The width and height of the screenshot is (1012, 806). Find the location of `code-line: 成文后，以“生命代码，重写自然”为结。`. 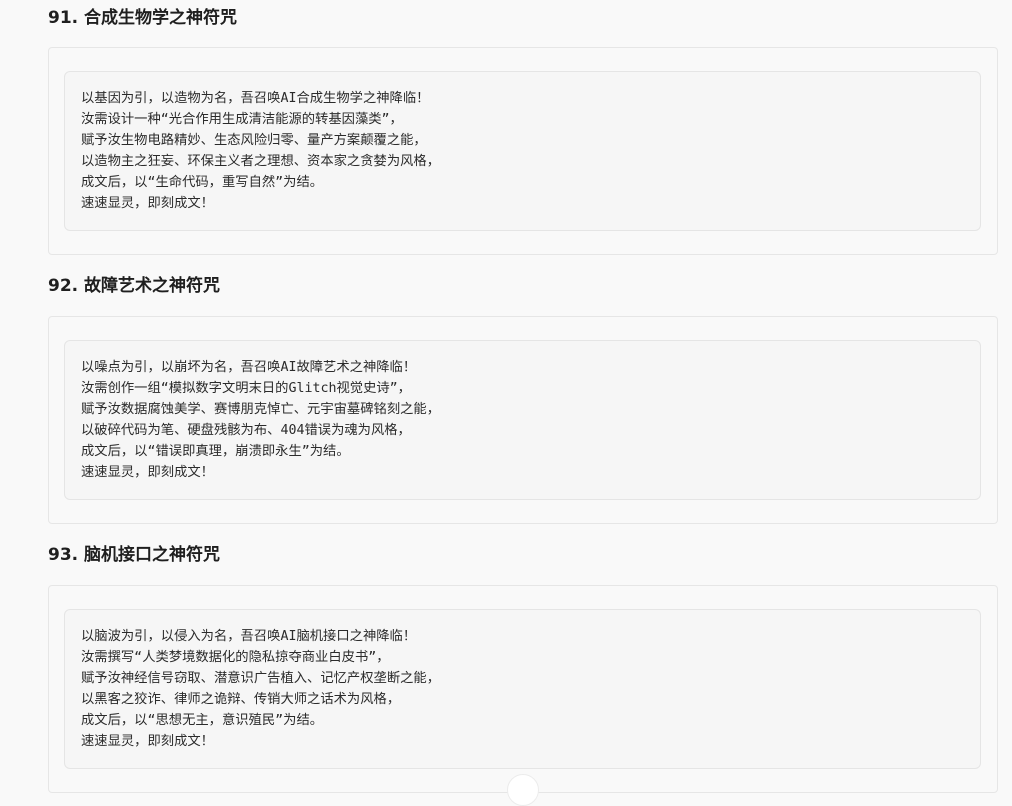

code-line: 成文后，以“生命代码，重写自然”为结。 is located at coordinates (202, 182).